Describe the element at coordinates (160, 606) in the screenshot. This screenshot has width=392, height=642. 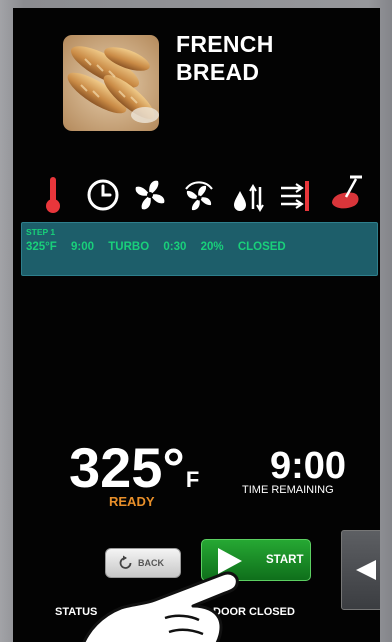
I see `pointing-hand-icon` at that location.